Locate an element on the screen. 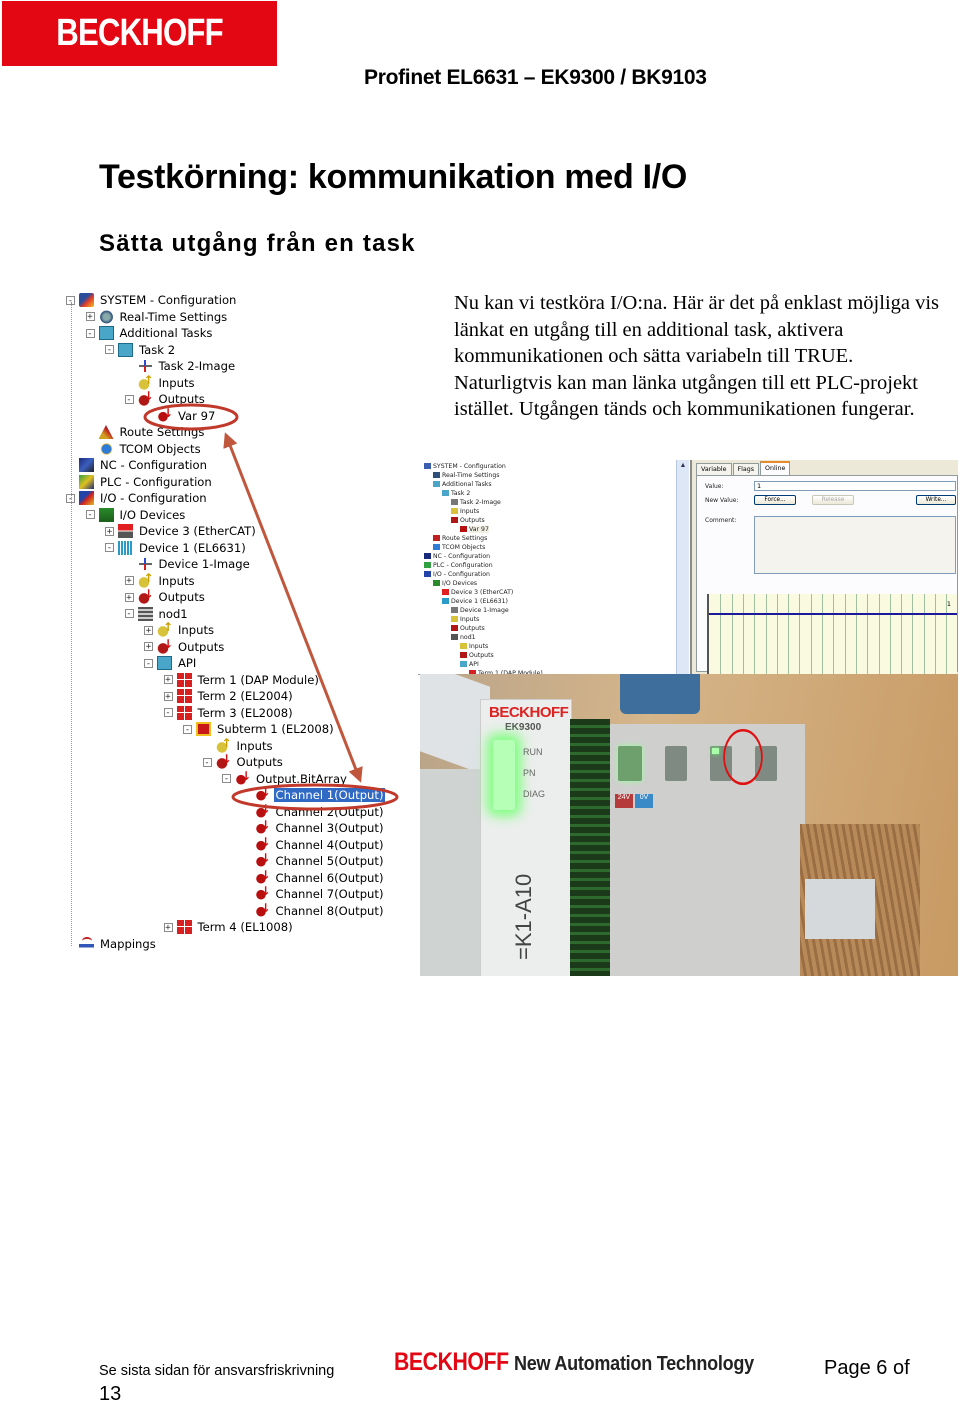 The height and width of the screenshot is (1406, 960). tree-item: + Term 4 (EL1008) is located at coordinates (229, 927).